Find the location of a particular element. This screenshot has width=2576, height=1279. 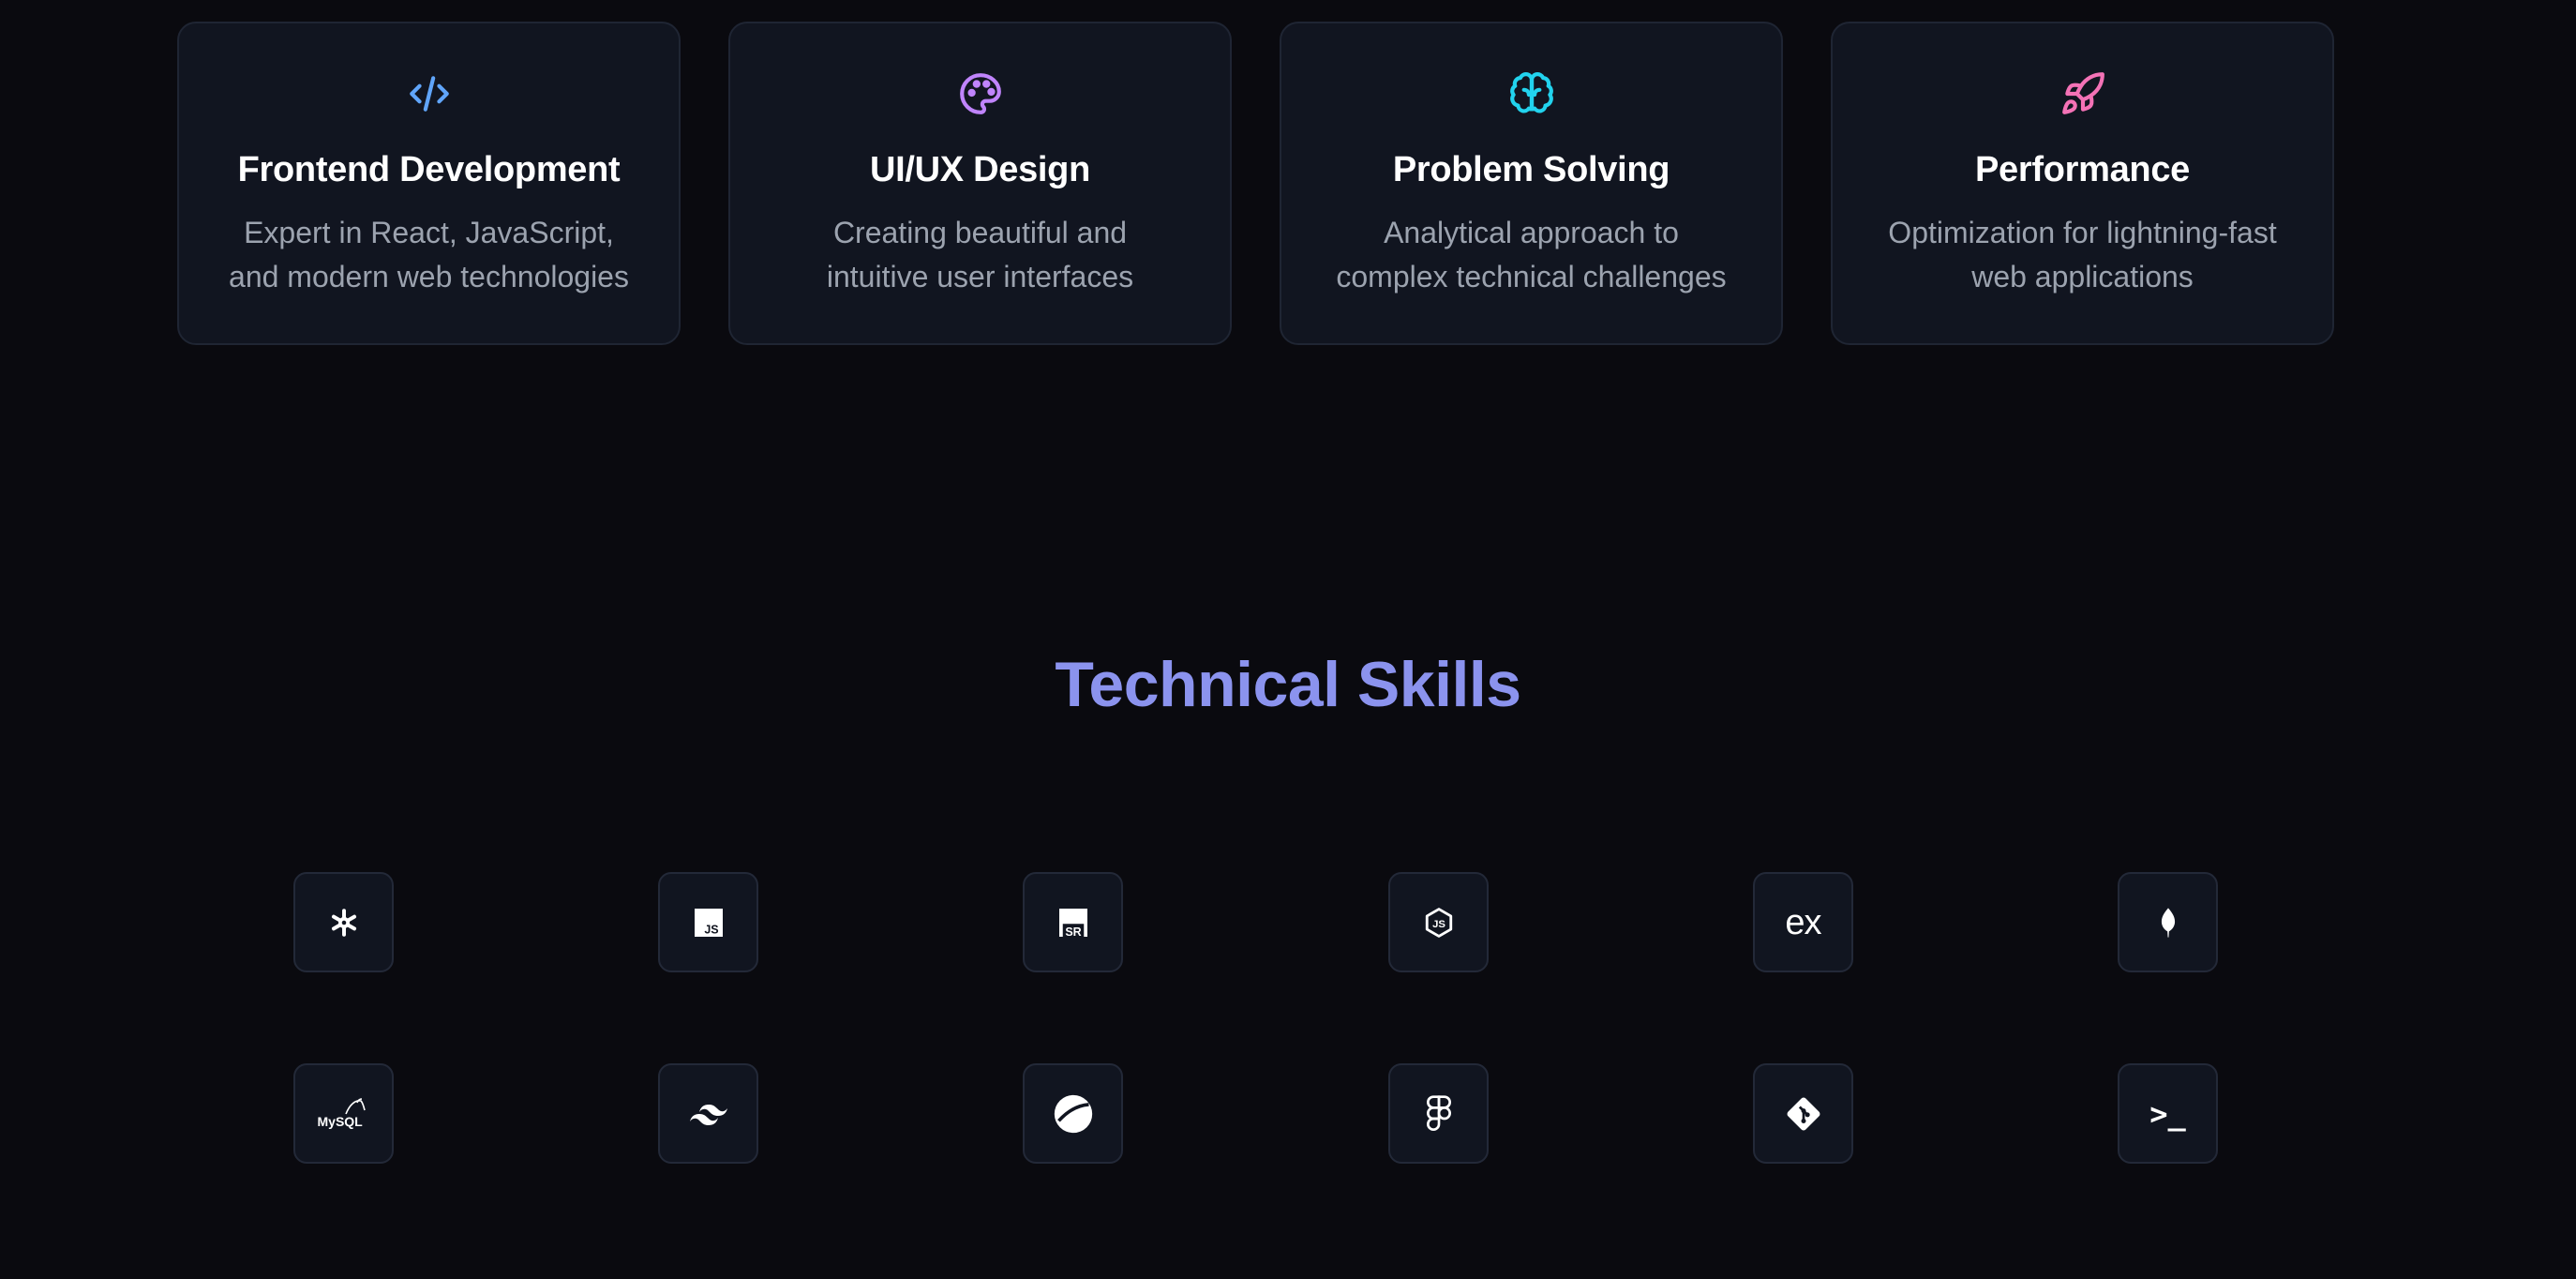

mysql-label: MySQL is located at coordinates (340, 1121).